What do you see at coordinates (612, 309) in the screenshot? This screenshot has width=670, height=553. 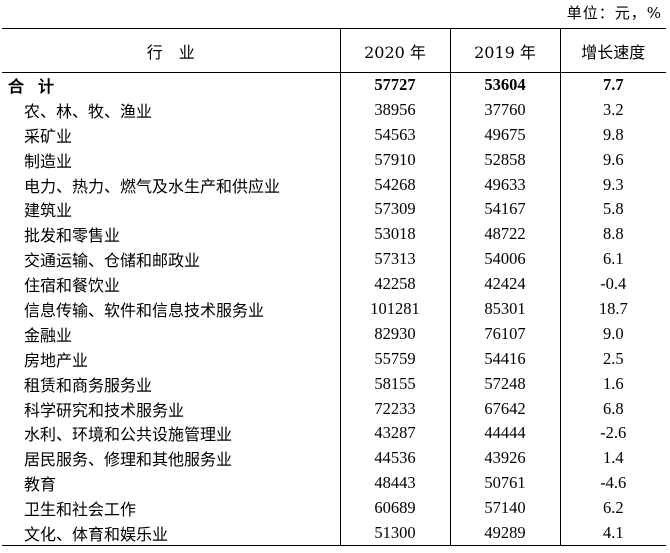 I see `growth-rate-cell: 18.7` at bounding box center [612, 309].